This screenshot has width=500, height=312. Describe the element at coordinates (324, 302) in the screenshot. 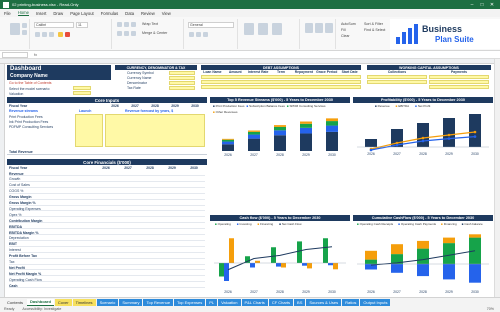

I see `sheet-tab: Sources & Uses` at that location.